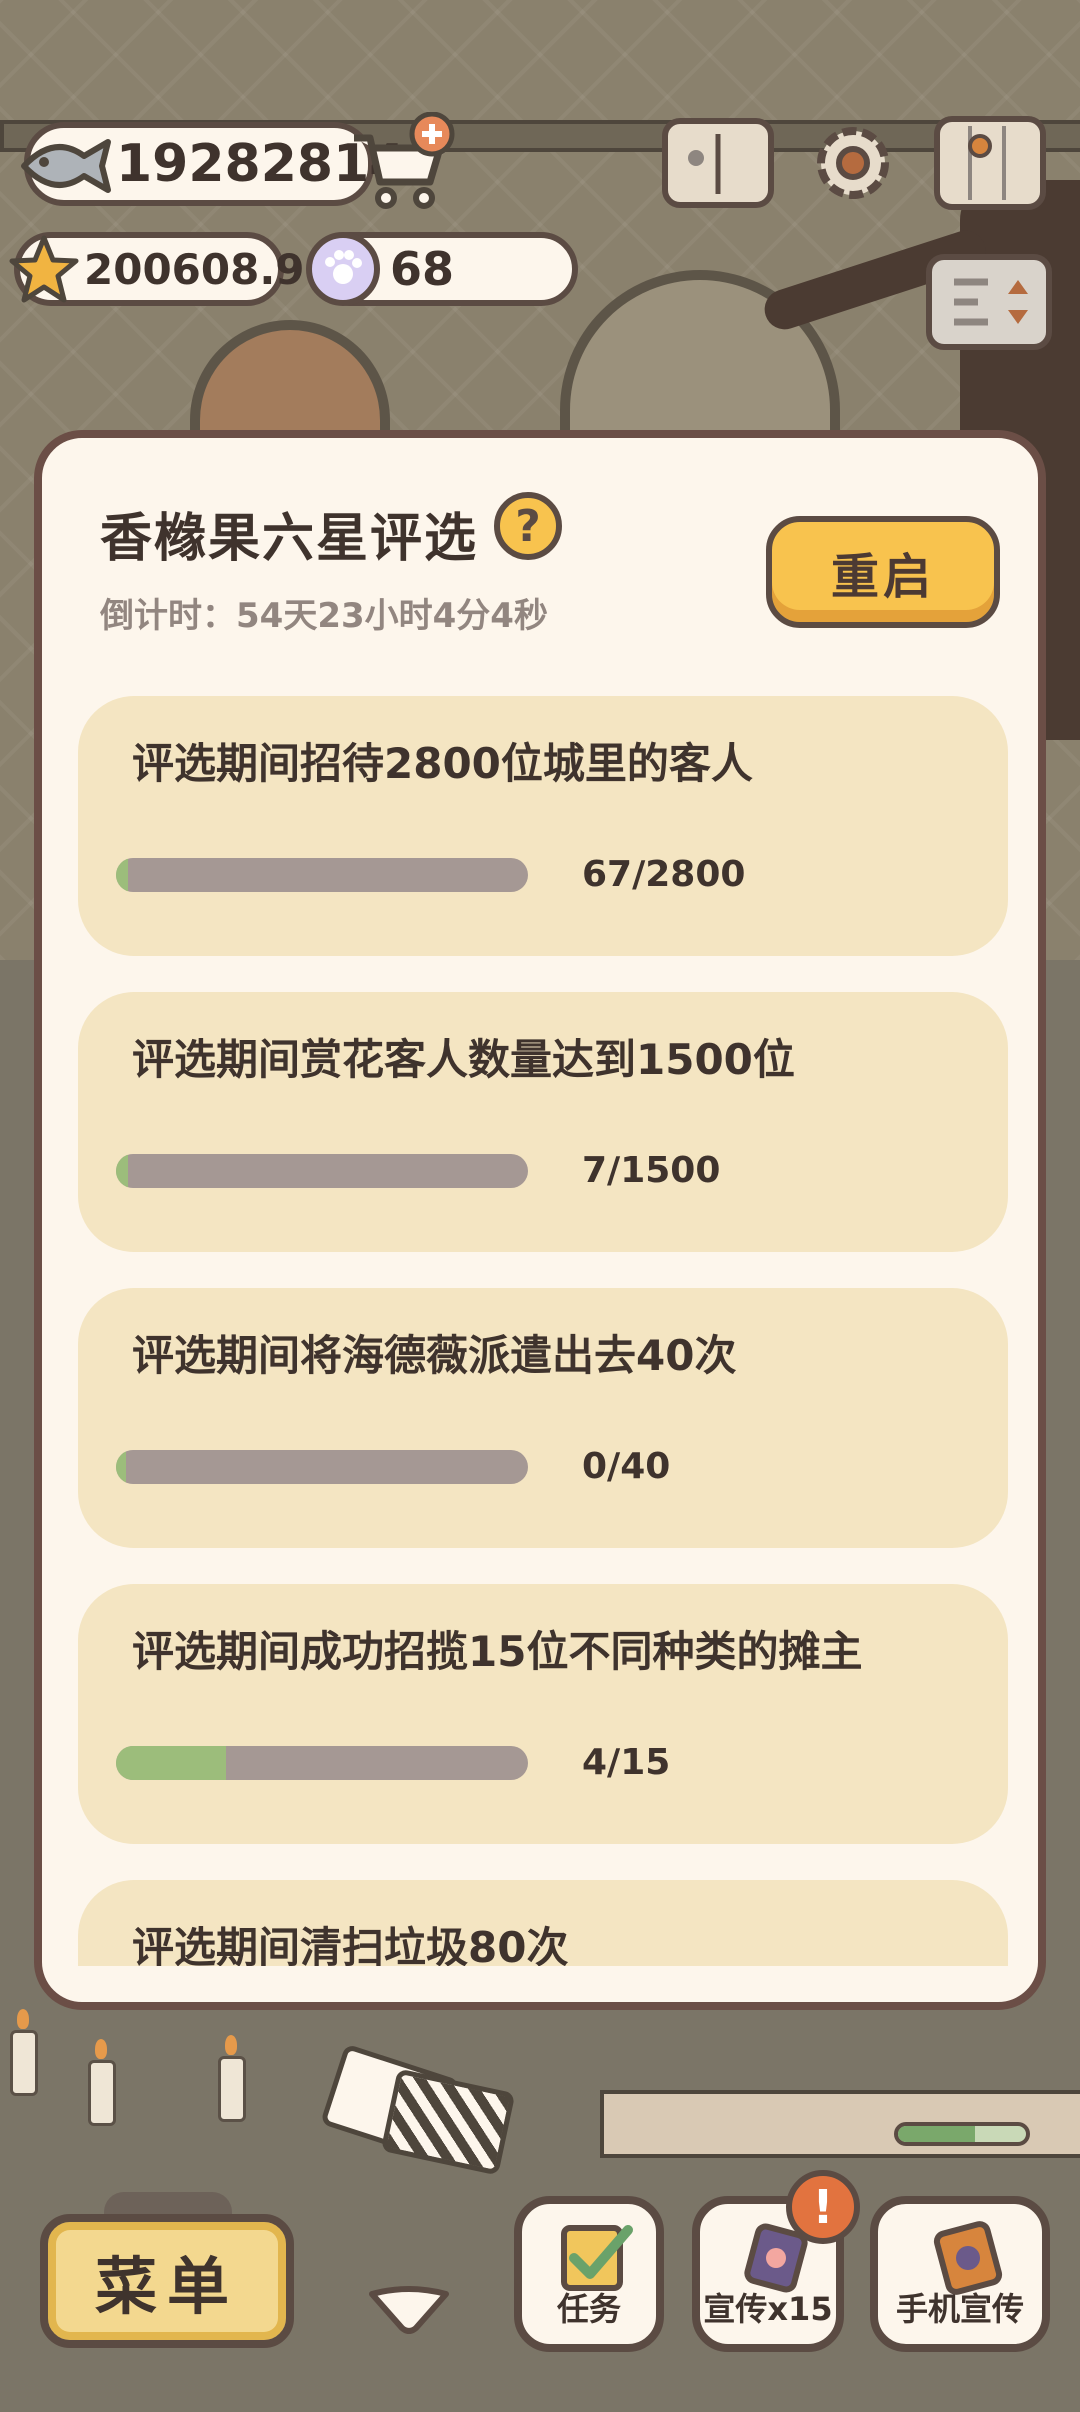  I want to click on task-card: 评选期间招待2800位城里的客人 67/2800, so click(543, 826).